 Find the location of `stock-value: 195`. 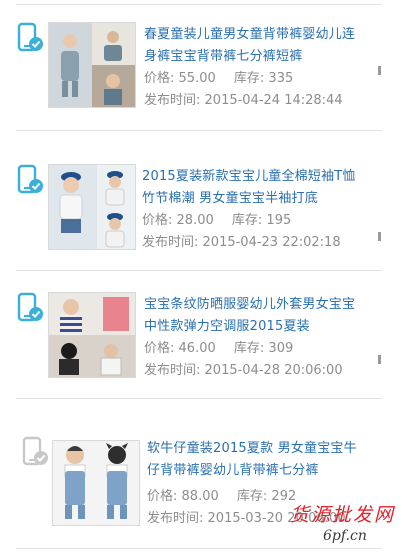

stock-value: 195 is located at coordinates (279, 220).